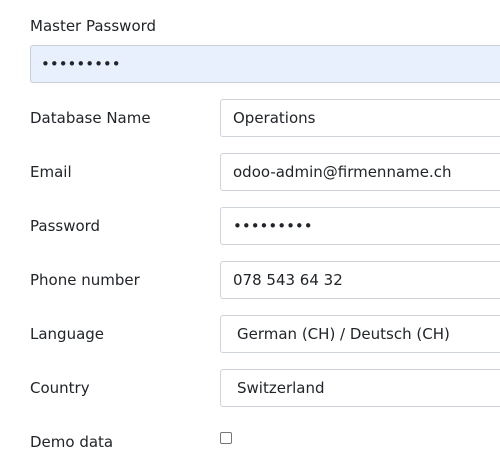  Describe the element at coordinates (360, 280) in the screenshot. I see `phone-number-input` at that location.